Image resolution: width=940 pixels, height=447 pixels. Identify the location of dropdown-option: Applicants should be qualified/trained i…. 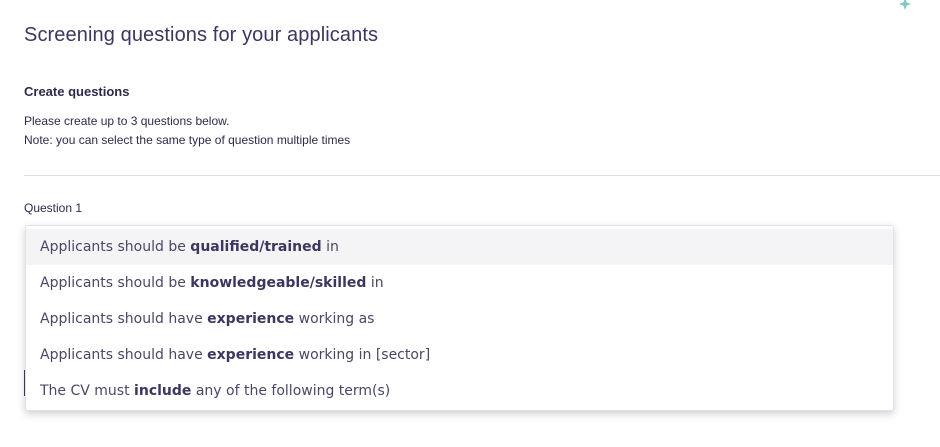
(459, 247).